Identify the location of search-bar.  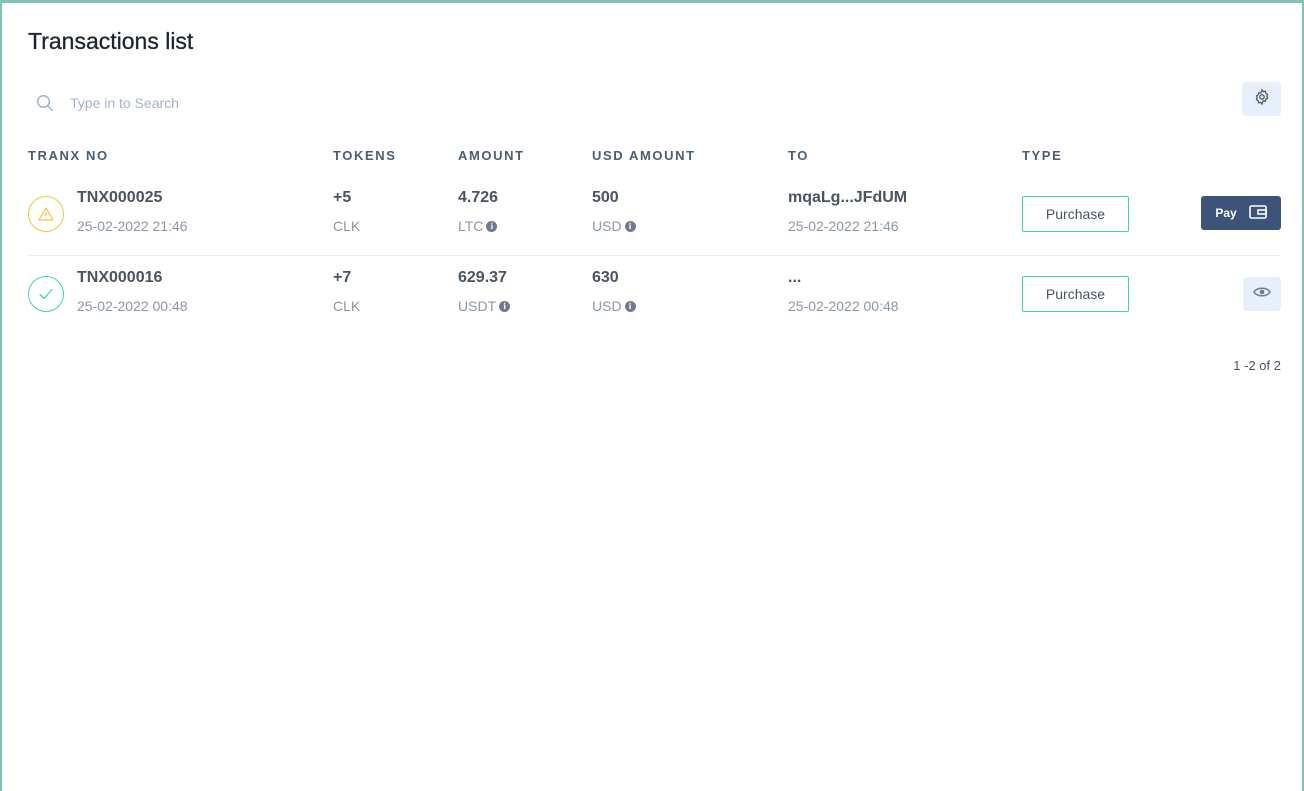
(328, 103).